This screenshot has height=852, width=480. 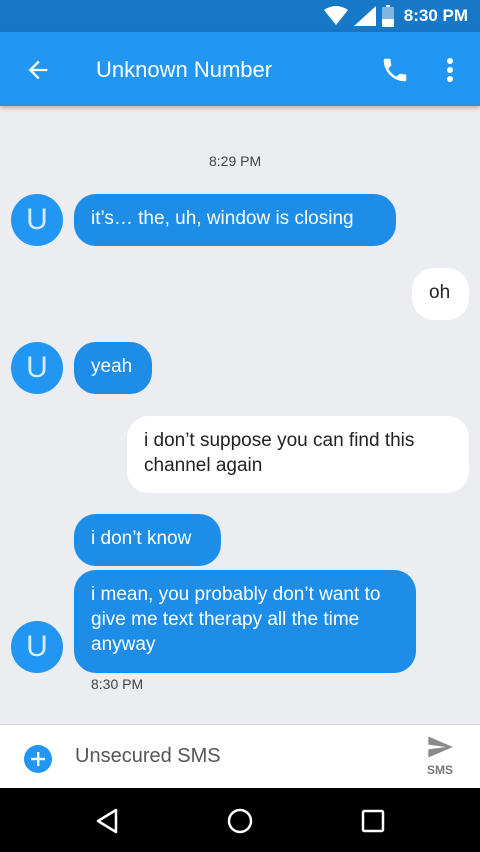 What do you see at coordinates (240, 16) in the screenshot?
I see `status-bar: 8:30 PM` at bounding box center [240, 16].